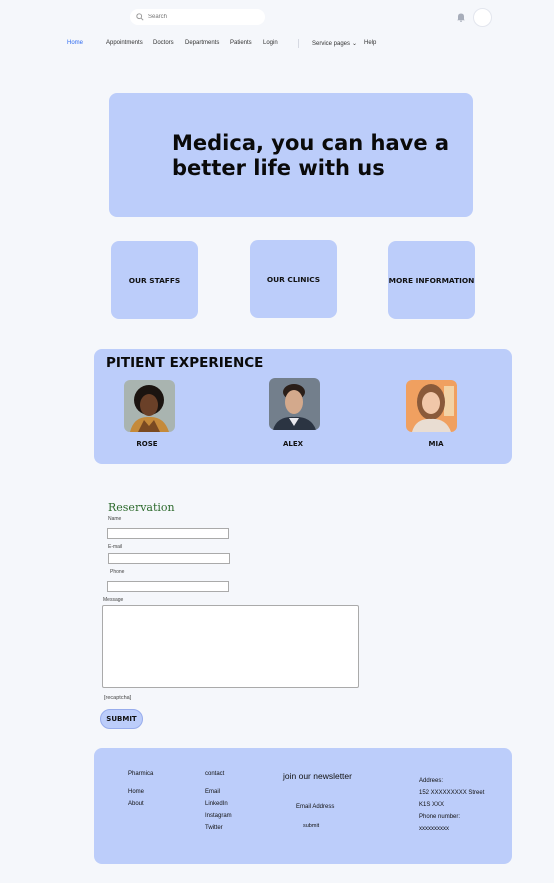  I want to click on phone-label: Phone, so click(117, 572).